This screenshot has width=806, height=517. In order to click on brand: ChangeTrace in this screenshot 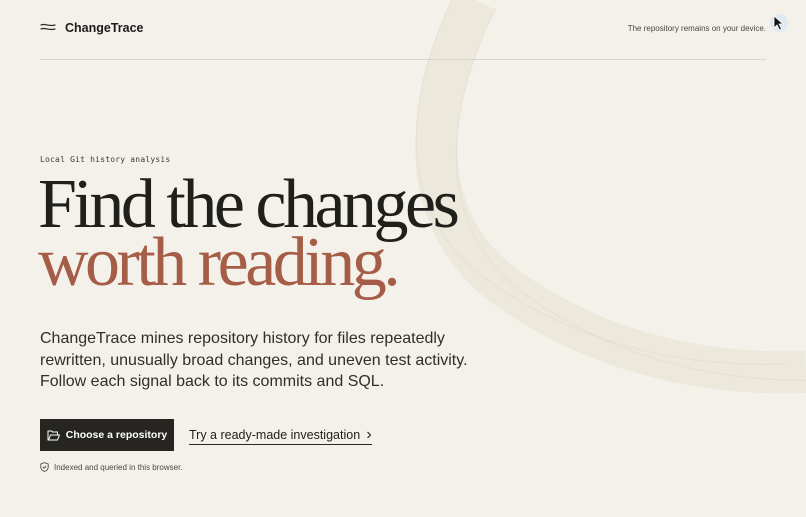, I will do `click(92, 28)`.